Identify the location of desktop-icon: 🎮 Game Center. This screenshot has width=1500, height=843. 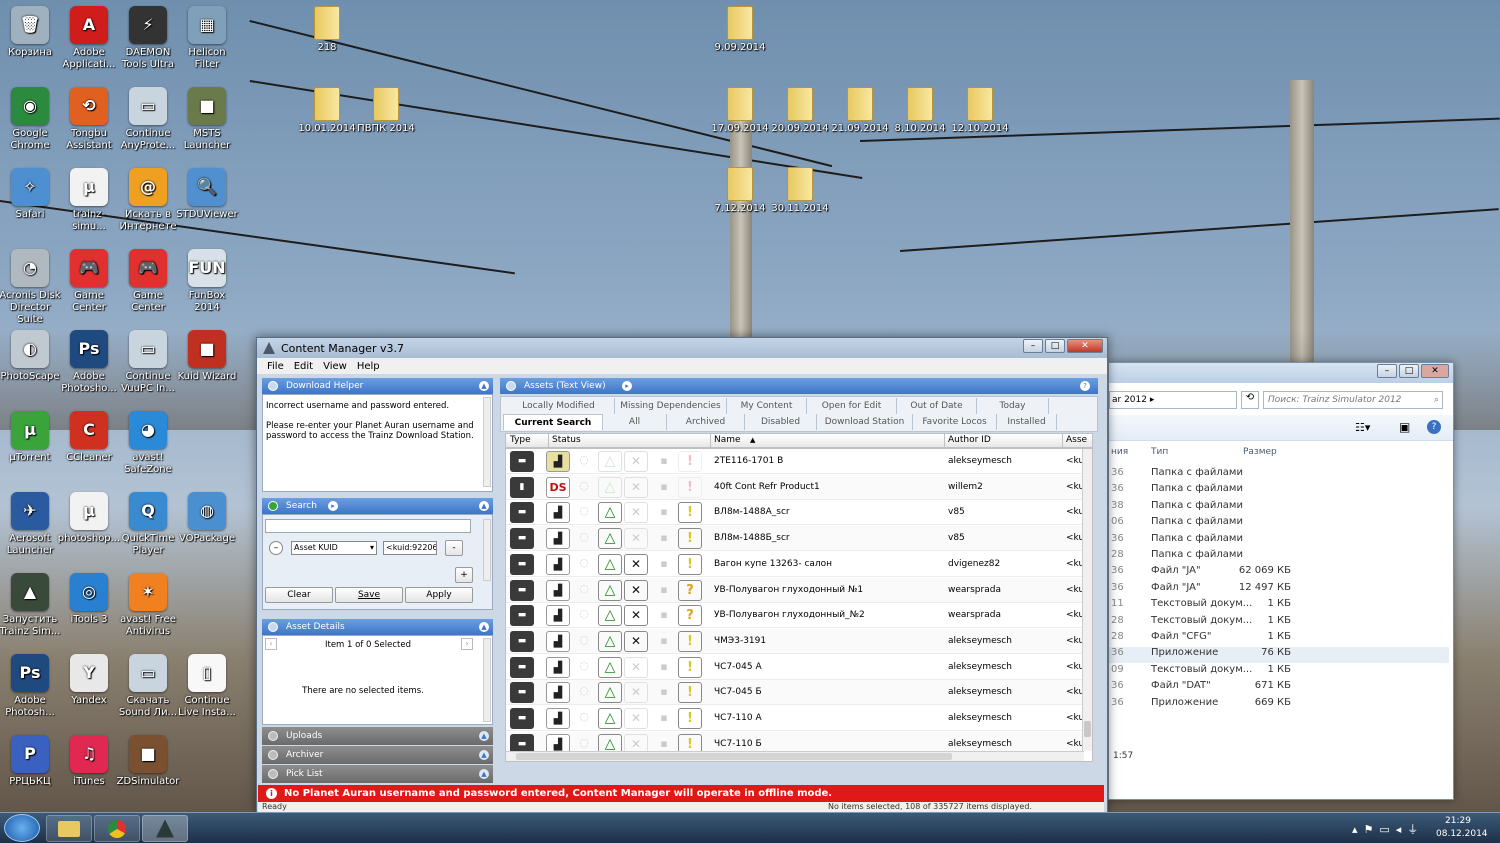
(148, 281).